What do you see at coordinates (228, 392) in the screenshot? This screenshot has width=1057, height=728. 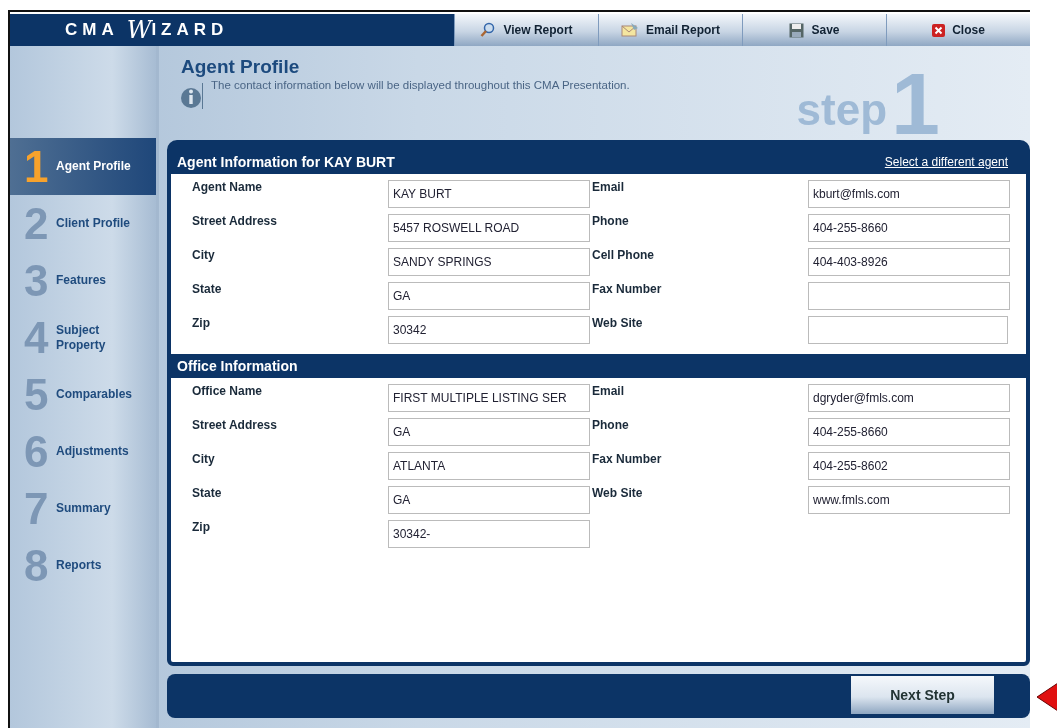 I see `field-label: Office Name` at bounding box center [228, 392].